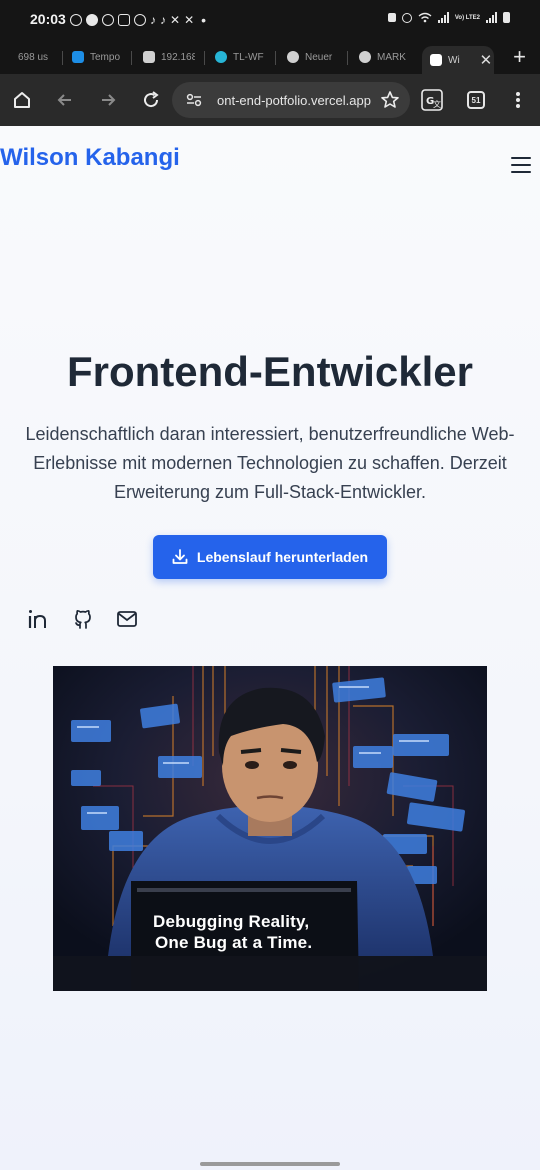 The width and height of the screenshot is (540, 1170). I want to click on home-button, so click(22, 100).